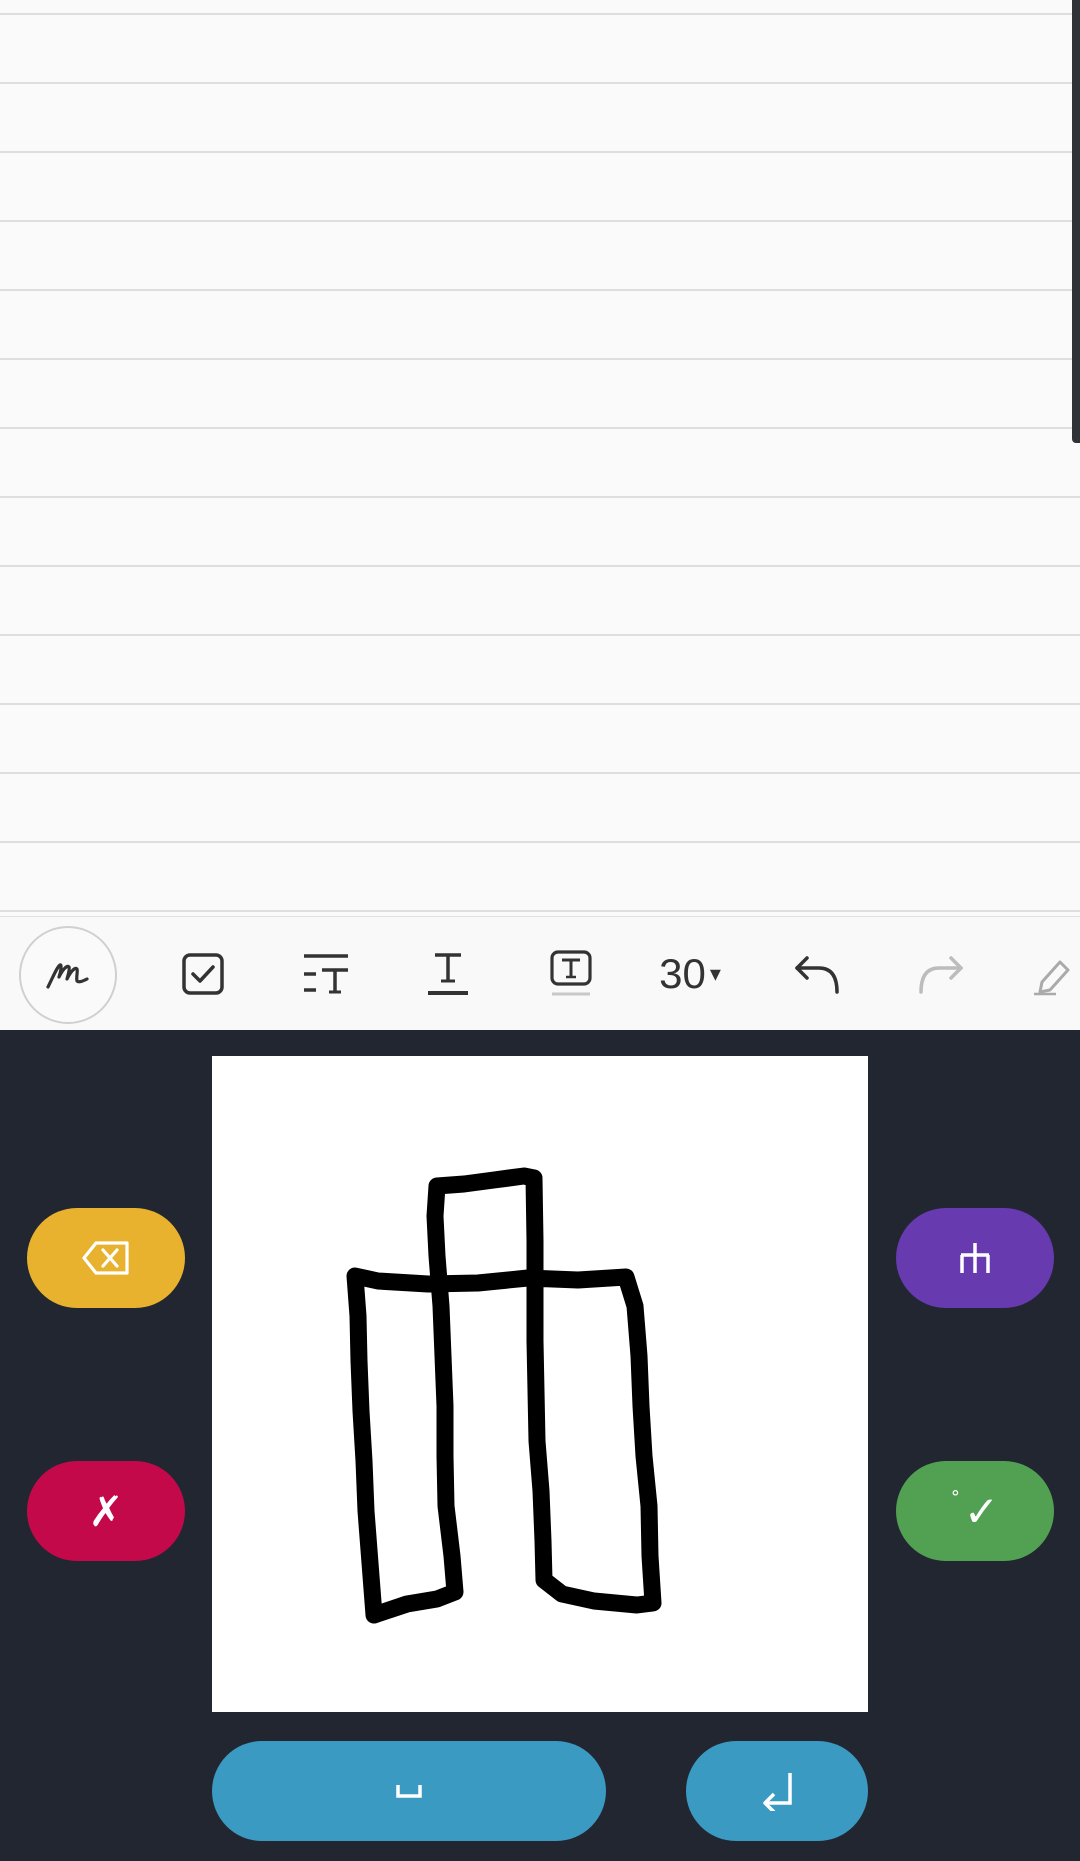  I want to click on backspace-button, so click(106, 1258).